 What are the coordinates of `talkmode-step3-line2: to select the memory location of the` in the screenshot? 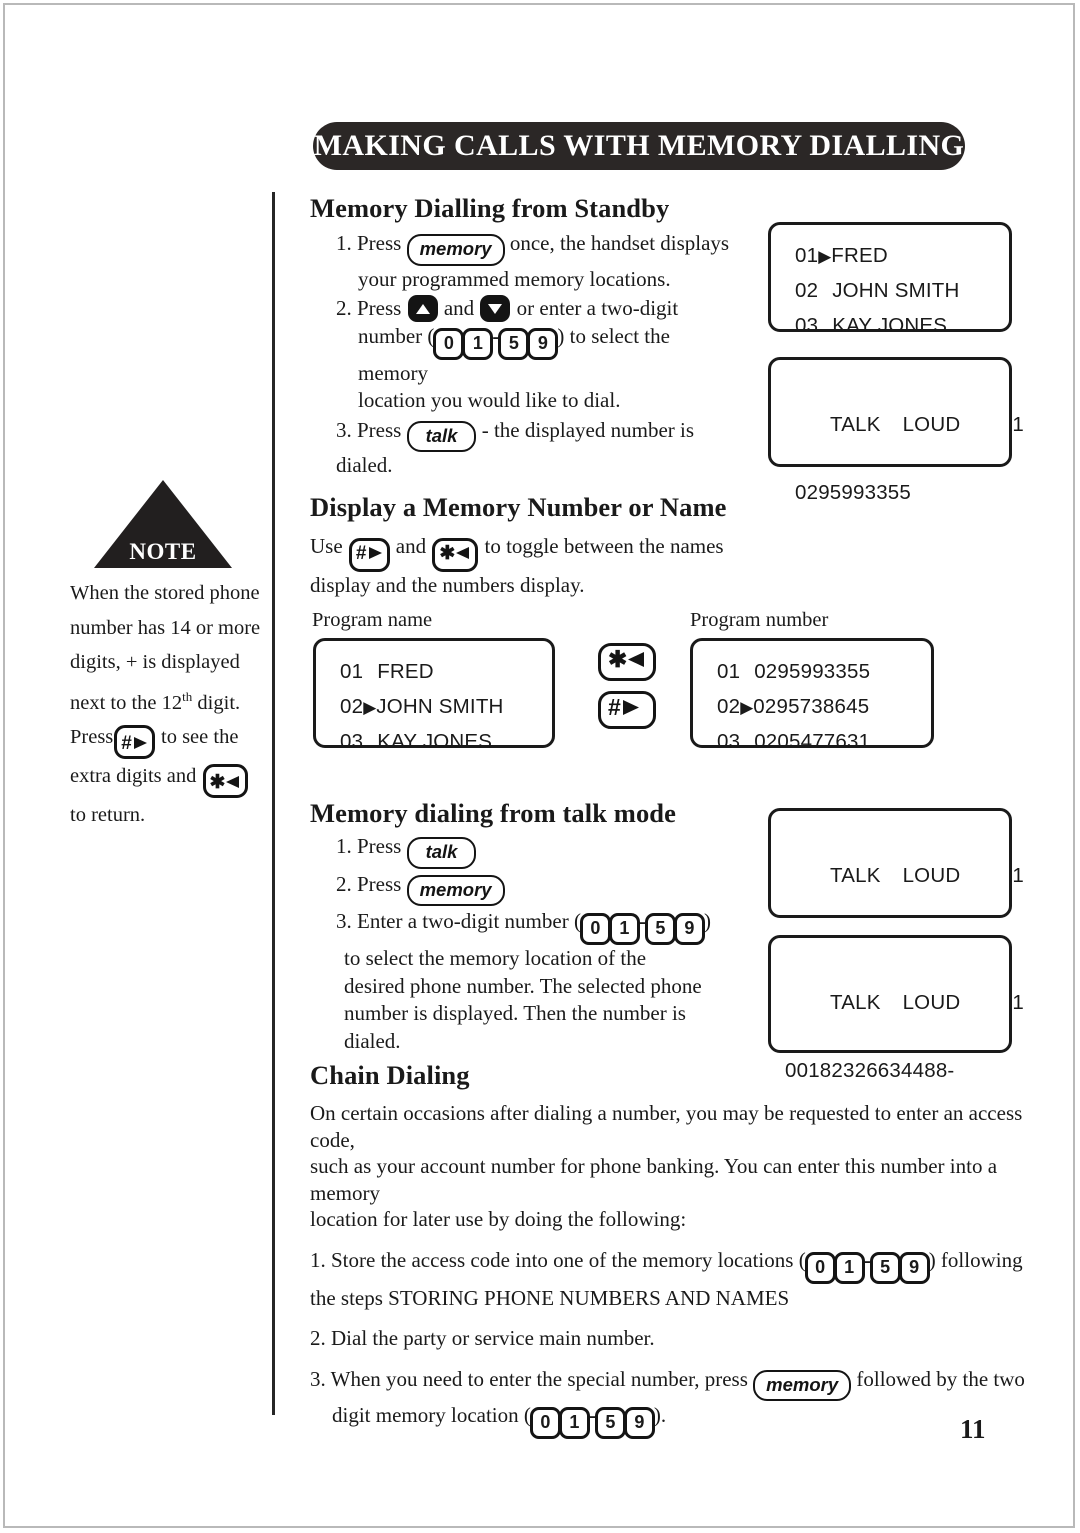 It's located at (495, 958).